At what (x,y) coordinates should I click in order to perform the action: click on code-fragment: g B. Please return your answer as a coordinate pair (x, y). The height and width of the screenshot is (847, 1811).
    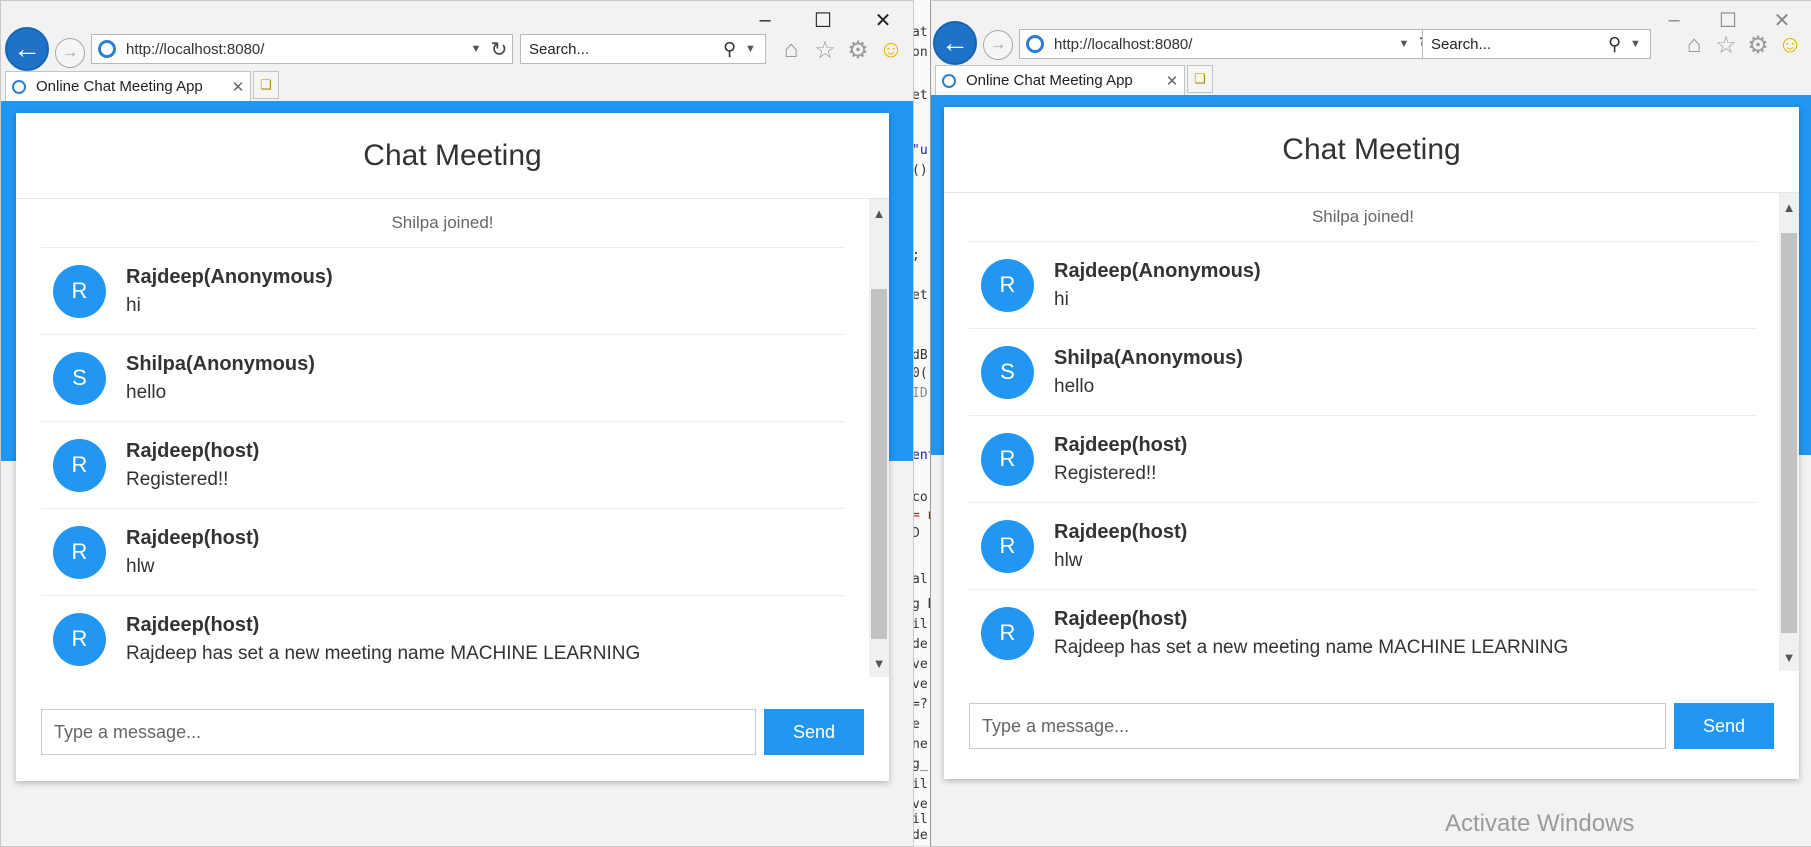
    Looking at the image, I should click on (921, 604).